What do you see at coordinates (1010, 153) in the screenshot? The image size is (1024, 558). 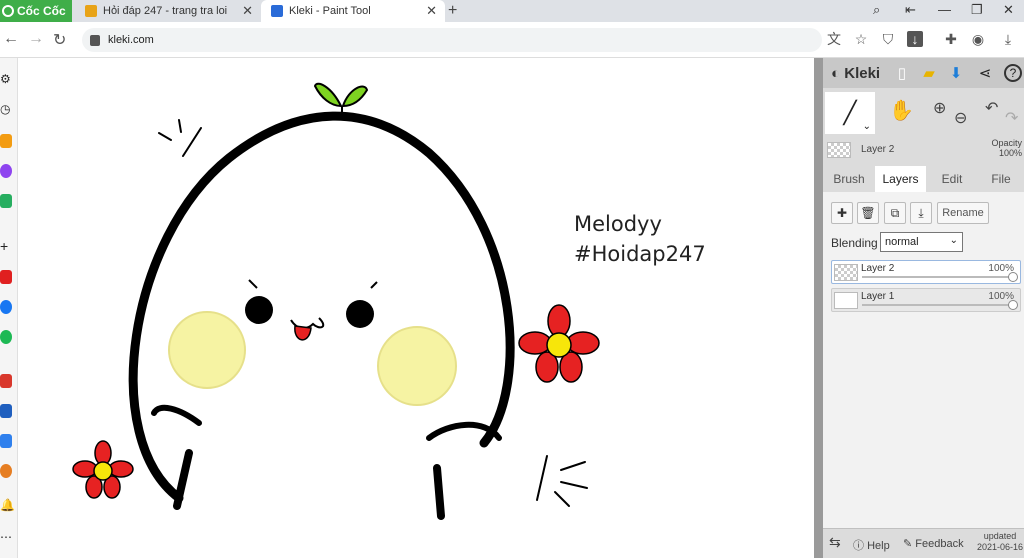 I see `opacity-value: 100%` at bounding box center [1010, 153].